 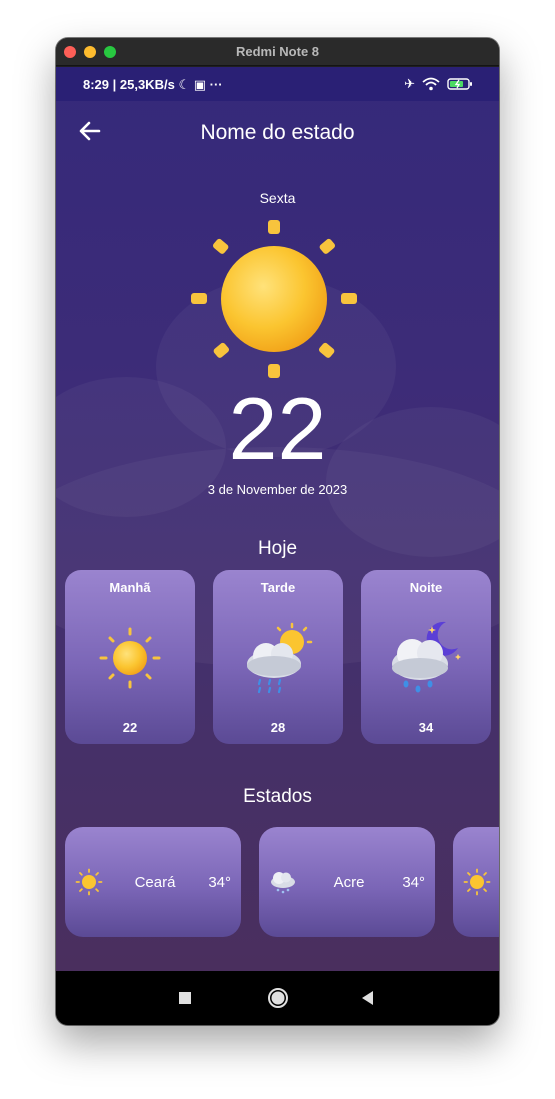 I want to click on states-title: Estados, so click(x=277, y=796).